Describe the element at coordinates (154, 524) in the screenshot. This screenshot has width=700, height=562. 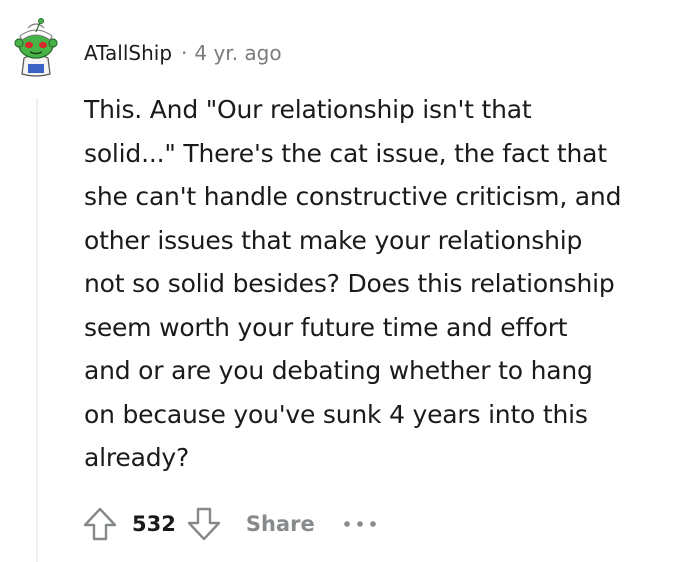
I see `vote-count: 532` at that location.